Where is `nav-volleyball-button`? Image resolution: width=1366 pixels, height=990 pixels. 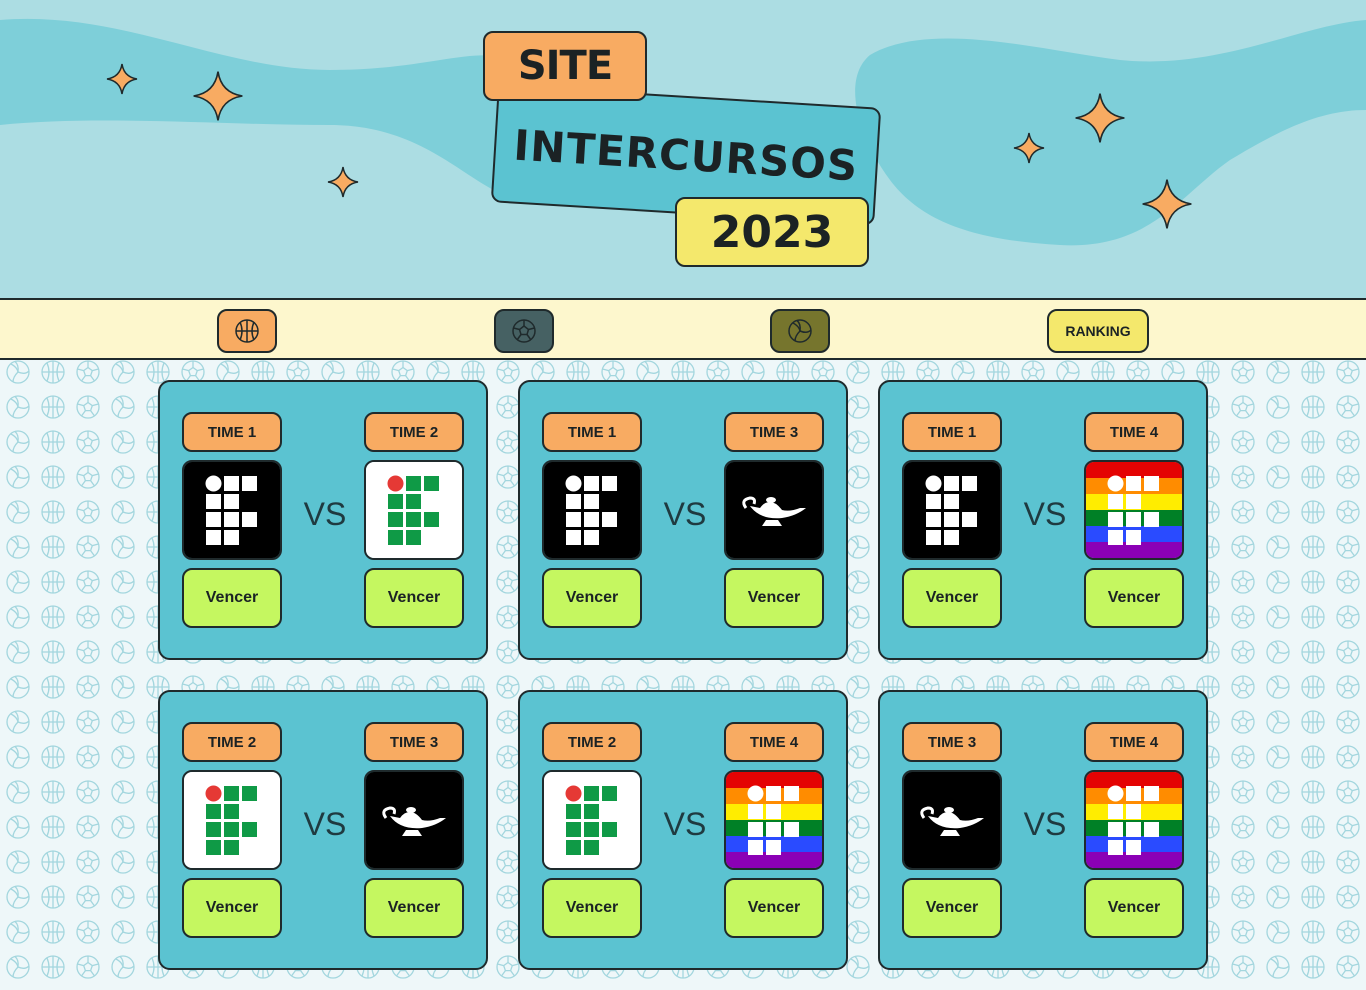 nav-volleyball-button is located at coordinates (800, 331).